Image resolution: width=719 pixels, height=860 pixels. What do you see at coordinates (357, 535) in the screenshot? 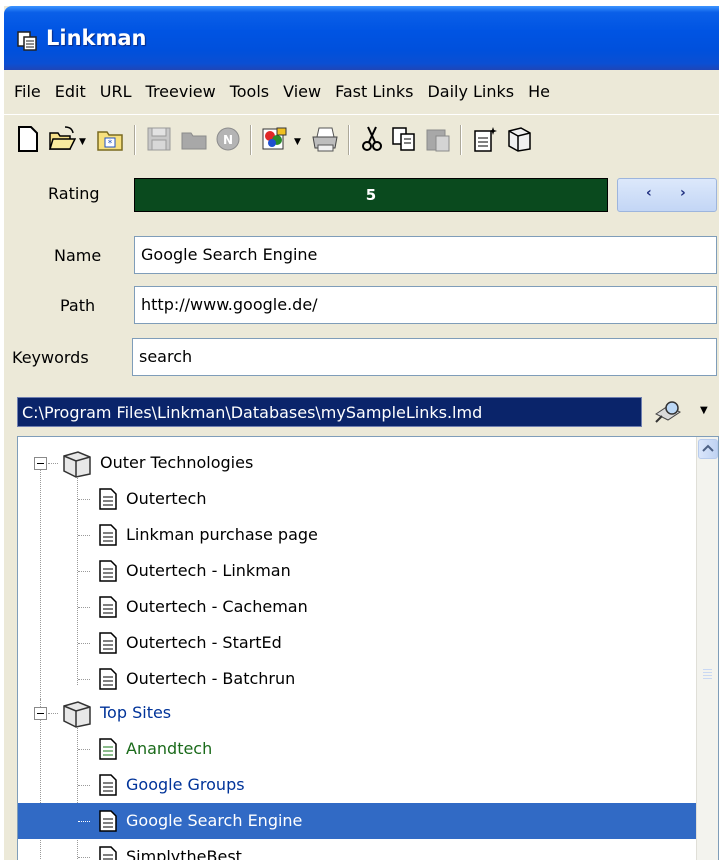
I see `tree-item: Linkman purchase page` at bounding box center [357, 535].